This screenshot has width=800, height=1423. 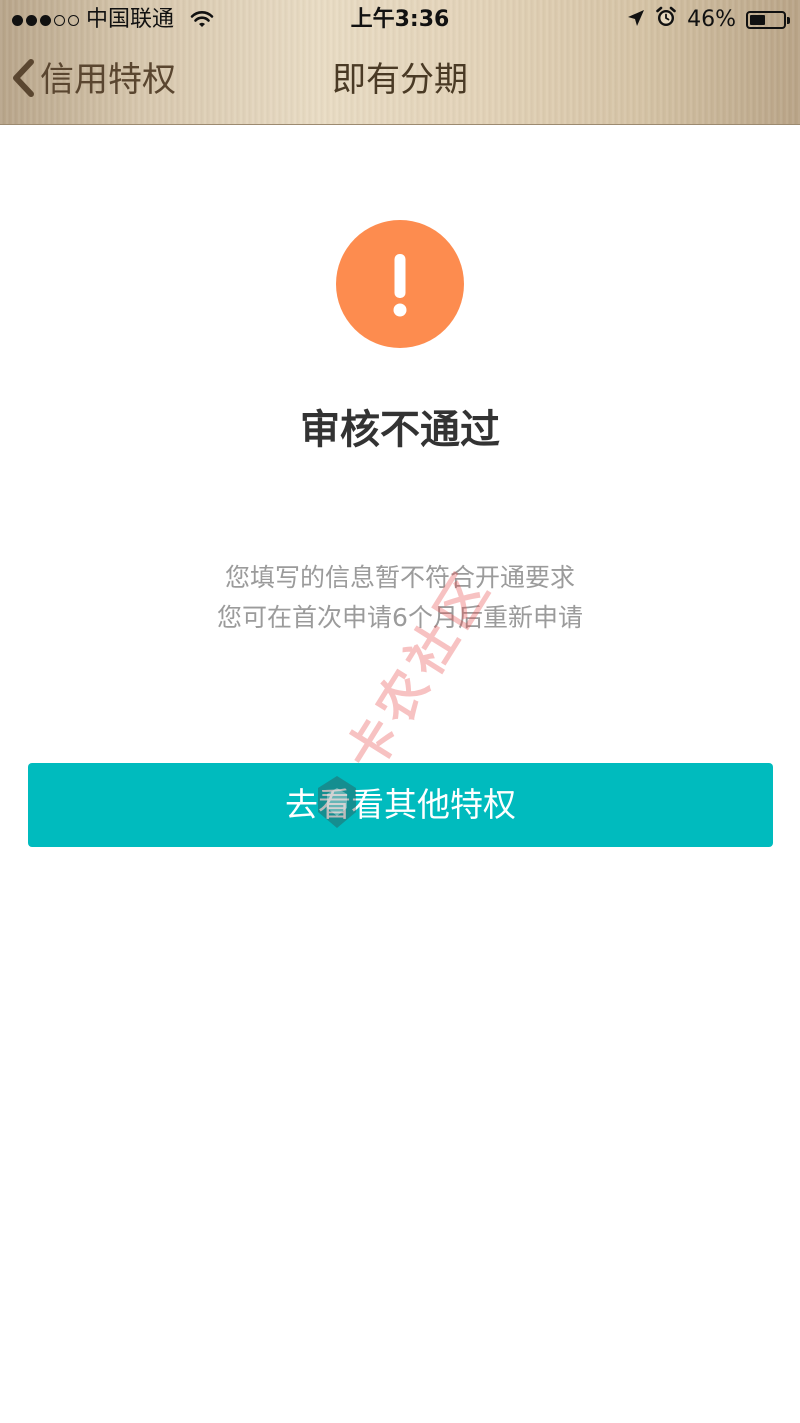 I want to click on location-arrow-icon, so click(x=636, y=20).